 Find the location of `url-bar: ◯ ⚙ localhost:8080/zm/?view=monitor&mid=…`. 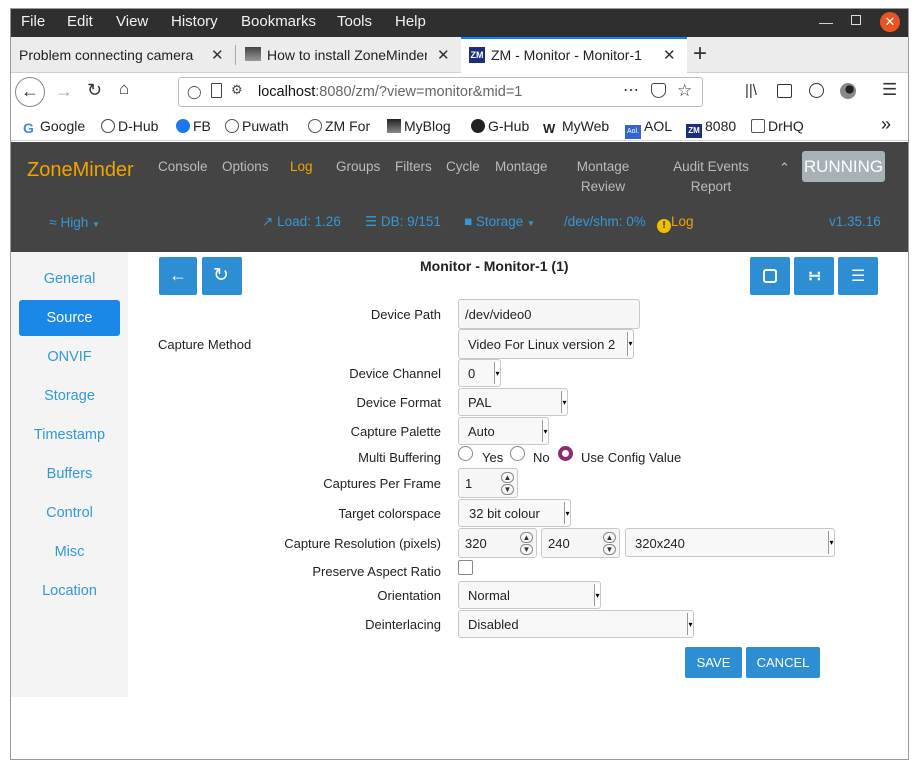

url-bar: ◯ ⚙ localhost:8080/zm/?view=monitor&mid=… is located at coordinates (440, 92).